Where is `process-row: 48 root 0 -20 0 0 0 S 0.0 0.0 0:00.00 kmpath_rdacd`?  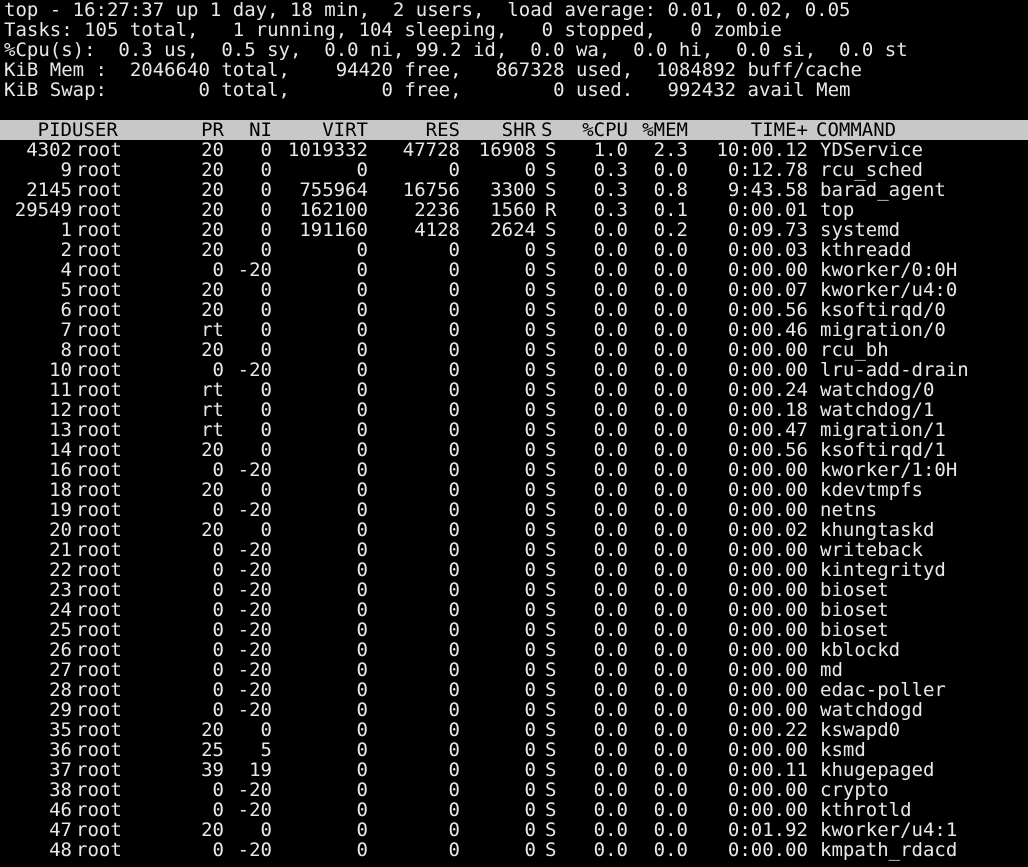 process-row: 48 root 0 -20 0 0 0 S 0.0 0.0 0:00.00 kmpath_rdacd is located at coordinates (516, 850).